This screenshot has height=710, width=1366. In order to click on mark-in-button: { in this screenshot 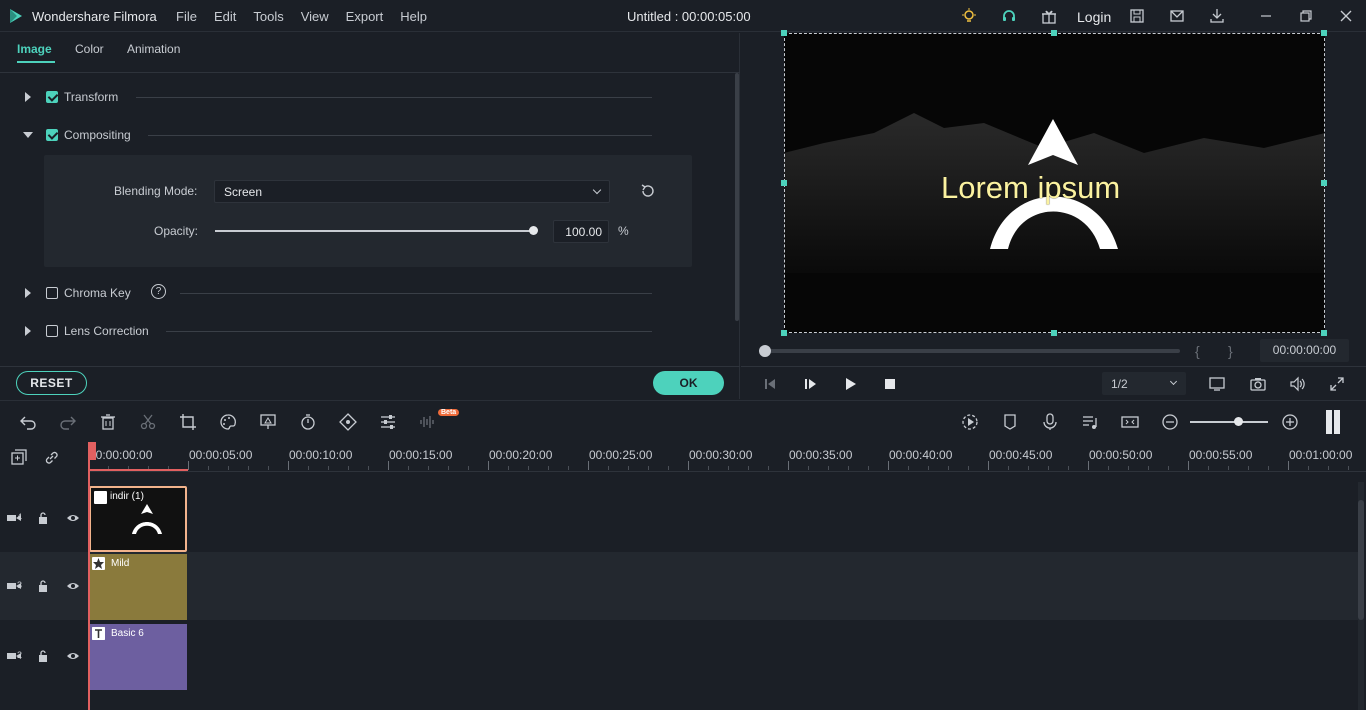, I will do `click(1197, 351)`.